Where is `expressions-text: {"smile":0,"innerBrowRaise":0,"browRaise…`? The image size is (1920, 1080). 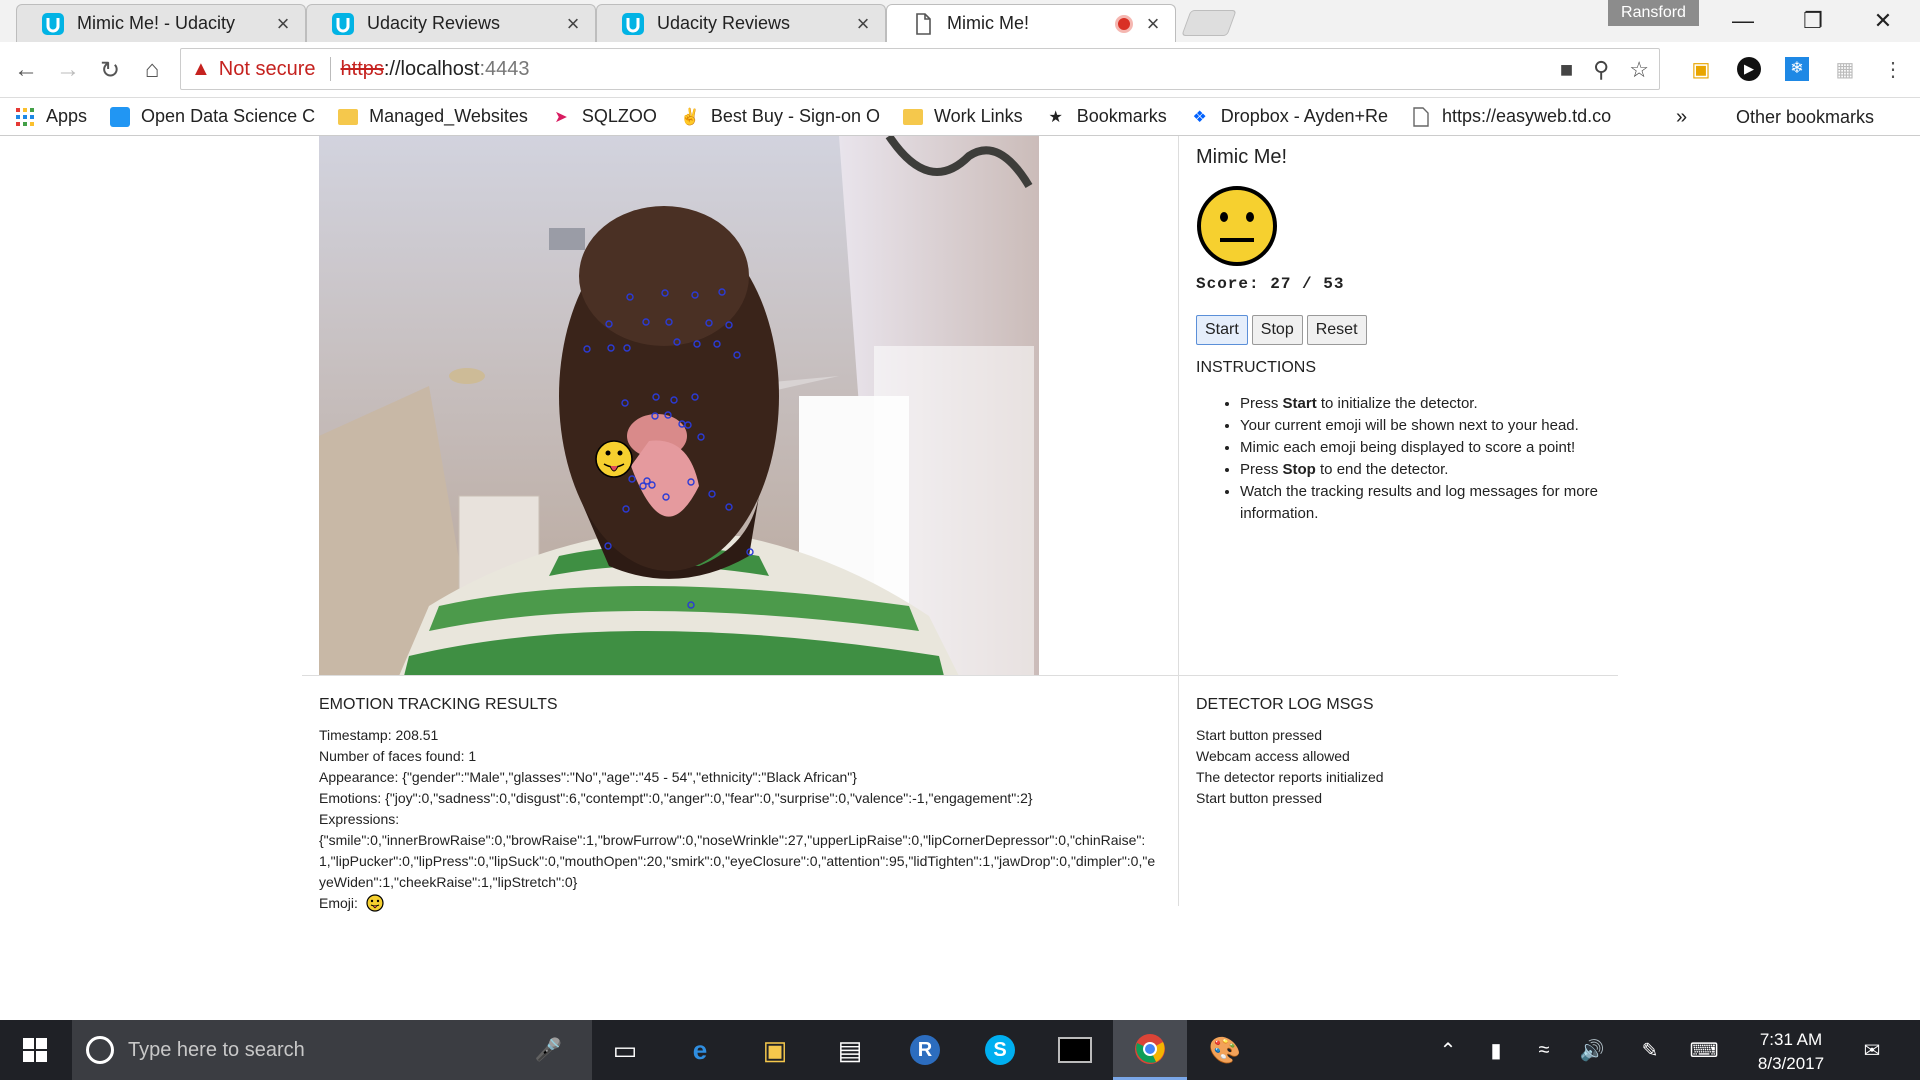 expressions-text: {"smile":0,"innerBrowRaise":0,"browRaise… is located at coordinates (737, 861).